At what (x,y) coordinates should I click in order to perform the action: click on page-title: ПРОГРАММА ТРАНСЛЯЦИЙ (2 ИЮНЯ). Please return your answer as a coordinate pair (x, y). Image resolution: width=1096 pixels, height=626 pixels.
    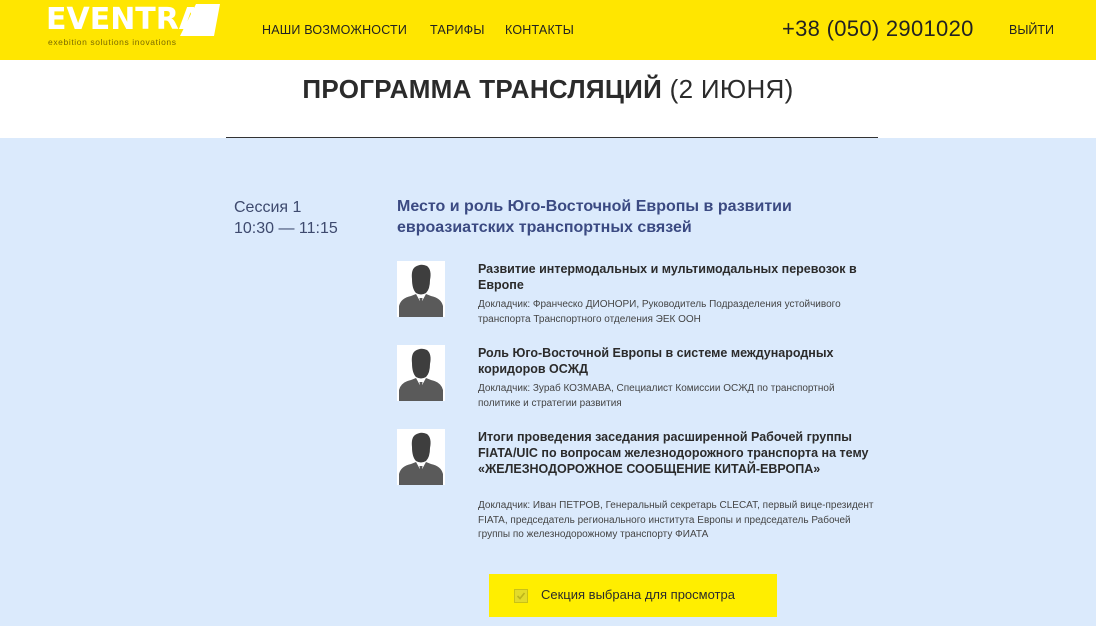
    Looking at the image, I should click on (548, 89).